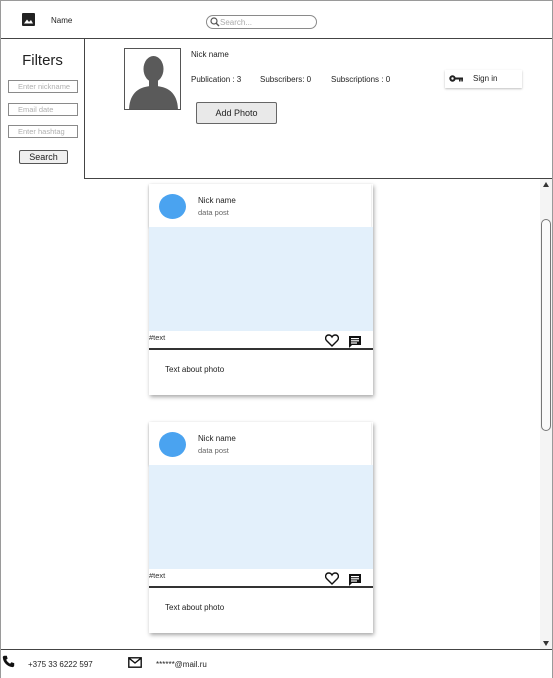  I want to click on search-box, so click(261, 22).